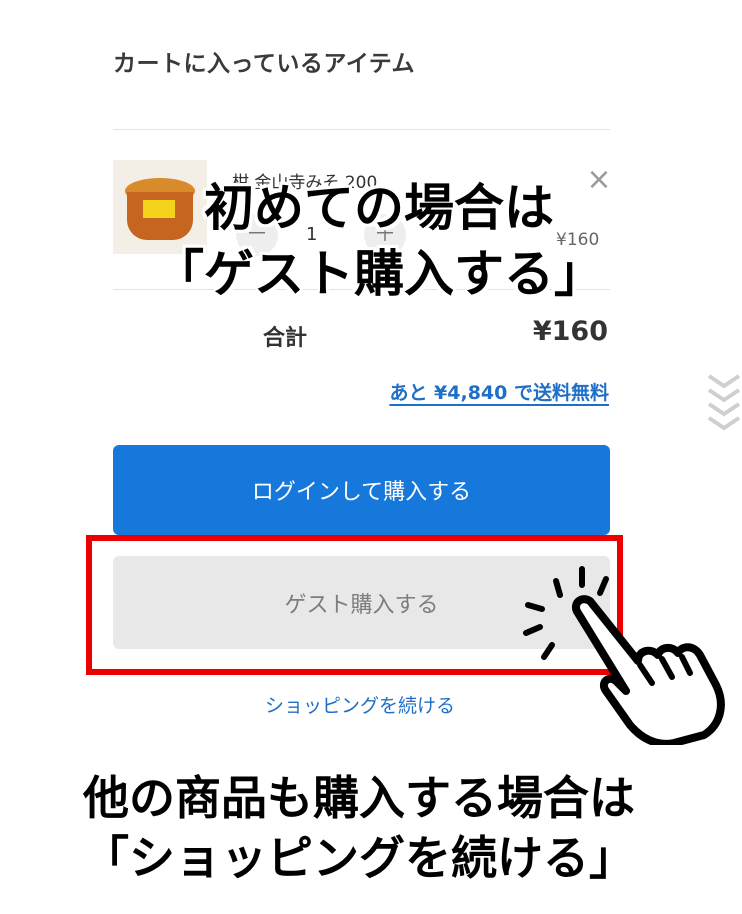 This screenshot has width=742, height=914. Describe the element at coordinates (379, 273) in the screenshot. I see `overlay-guest-line2: 「ゲスト購入する」` at that location.